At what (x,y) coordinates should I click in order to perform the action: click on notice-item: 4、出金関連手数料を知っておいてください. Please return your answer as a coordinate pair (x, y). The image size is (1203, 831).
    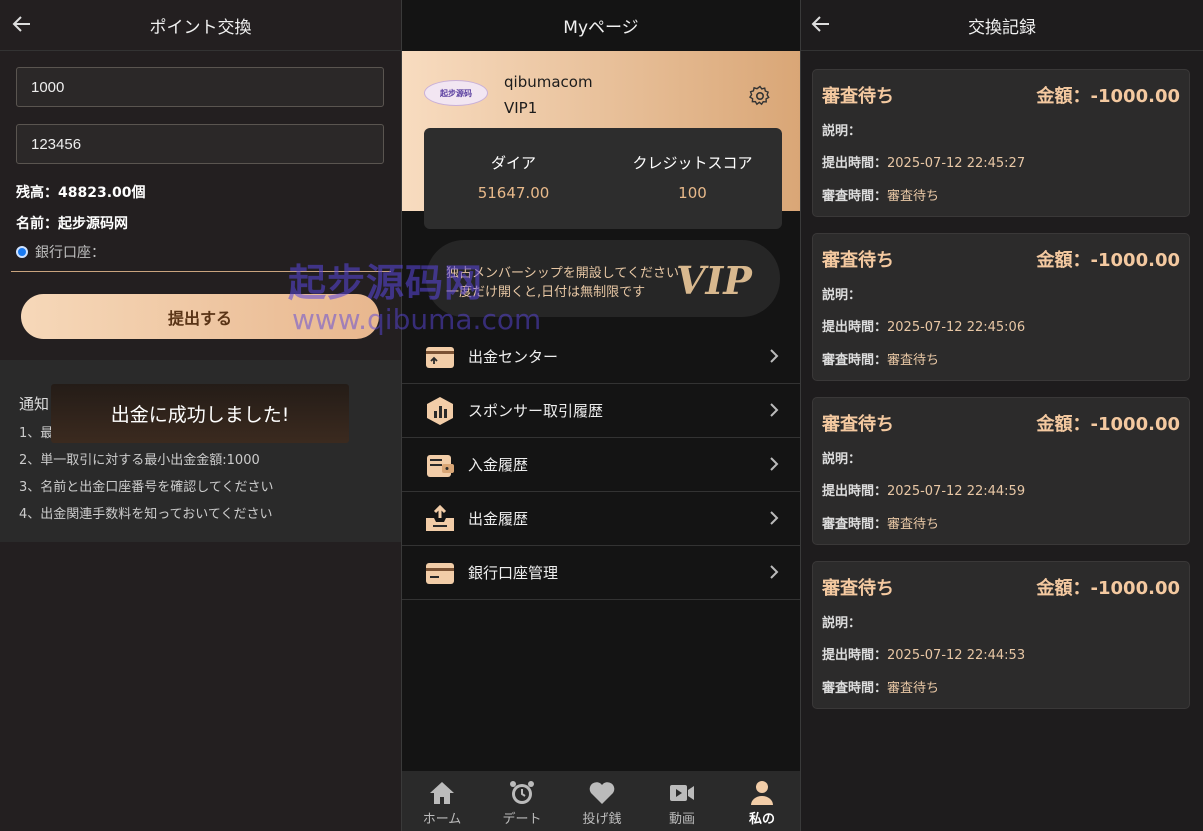
    Looking at the image, I should click on (146, 514).